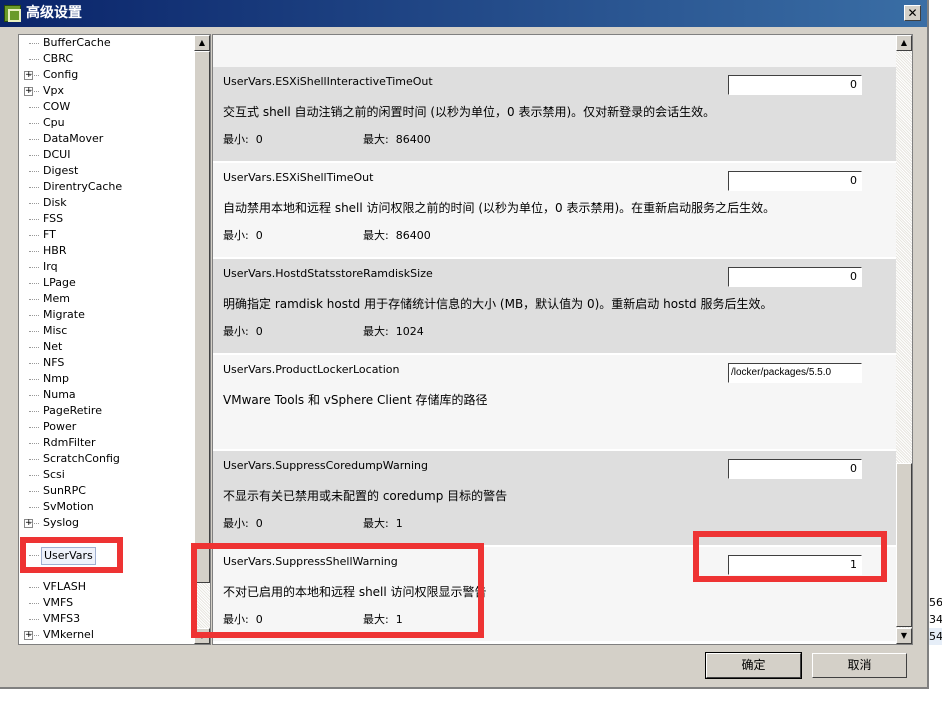 The height and width of the screenshot is (708, 942). What do you see at coordinates (62, 618) in the screenshot?
I see `tree-item-label: VMFS3` at bounding box center [62, 618].